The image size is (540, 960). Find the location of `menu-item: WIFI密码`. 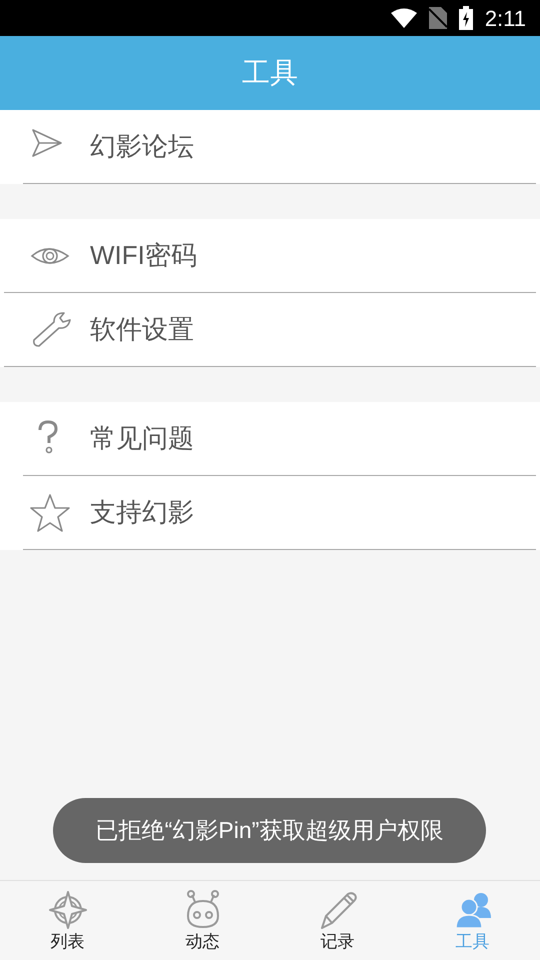

menu-item: WIFI密码 is located at coordinates (270, 255).